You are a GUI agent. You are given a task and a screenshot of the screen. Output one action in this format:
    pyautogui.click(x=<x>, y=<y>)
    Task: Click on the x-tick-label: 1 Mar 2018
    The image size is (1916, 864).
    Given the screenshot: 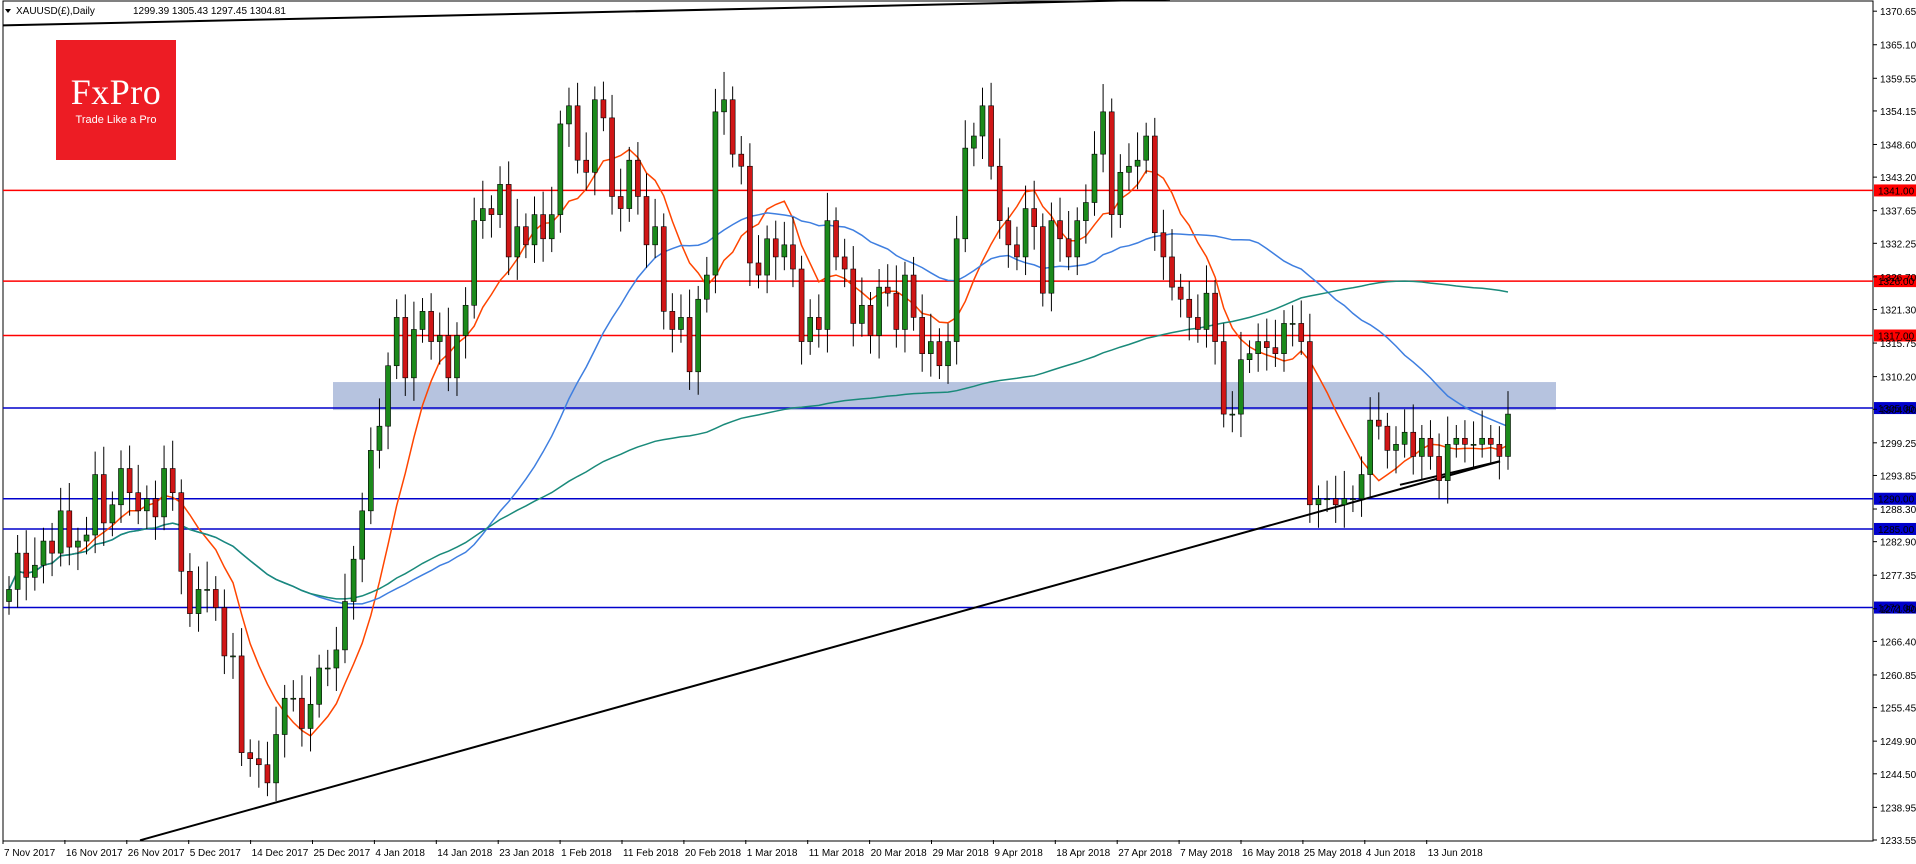 What is the action you would take?
    pyautogui.click(x=772, y=853)
    